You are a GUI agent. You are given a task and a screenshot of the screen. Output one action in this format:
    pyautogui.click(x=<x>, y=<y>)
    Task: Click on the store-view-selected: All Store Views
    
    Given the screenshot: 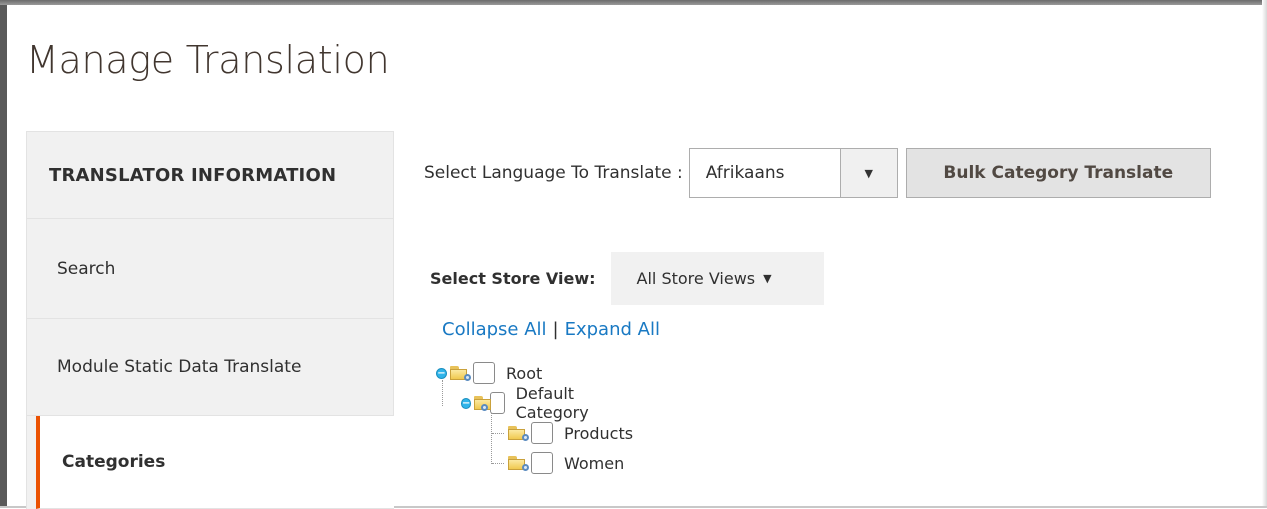 What is the action you would take?
    pyautogui.click(x=696, y=278)
    